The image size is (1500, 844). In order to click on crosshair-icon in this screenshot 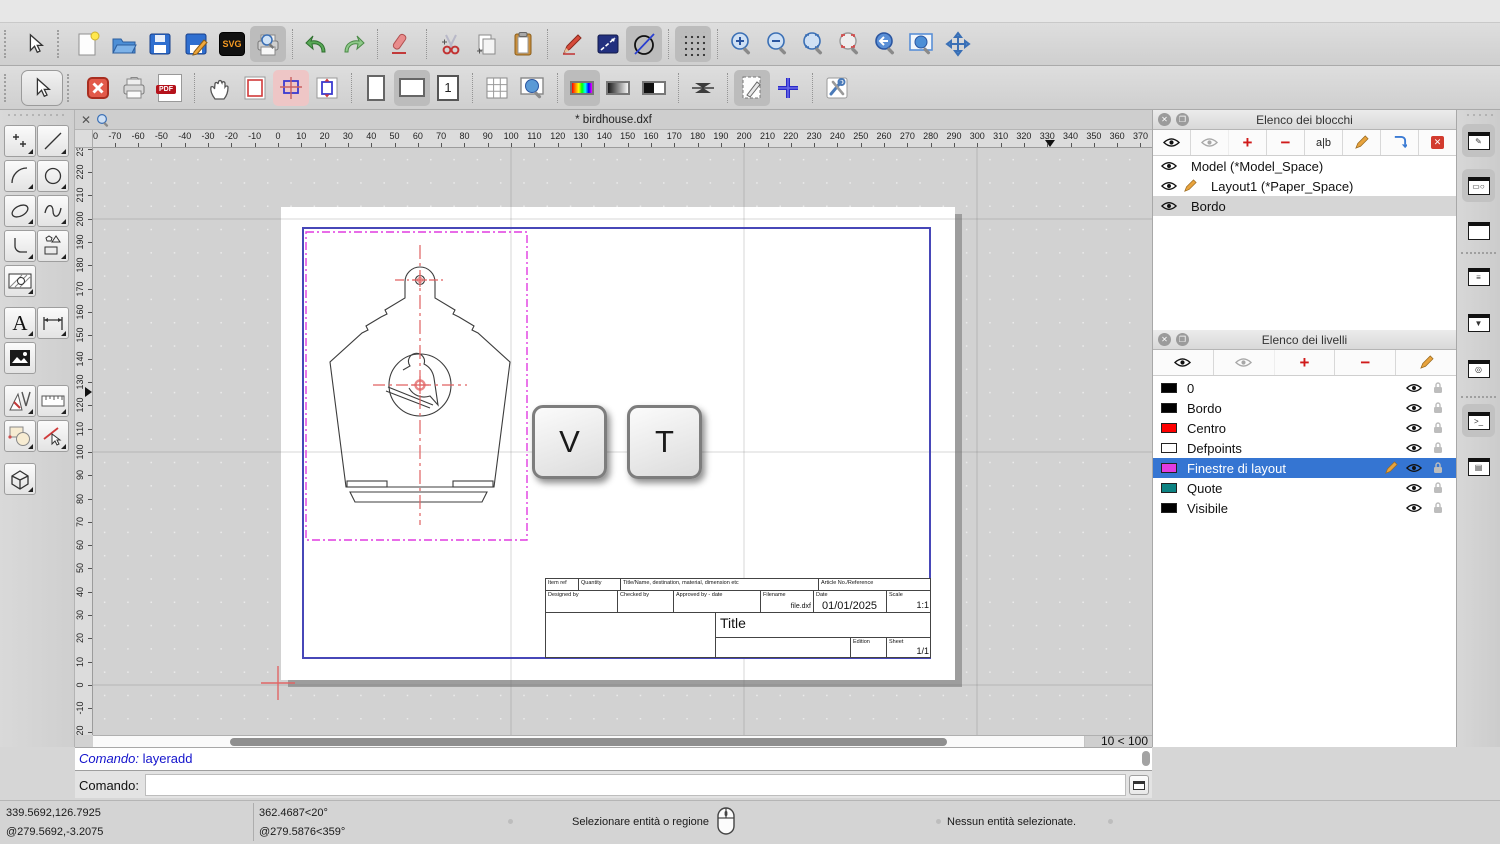, I will do `click(788, 88)`.